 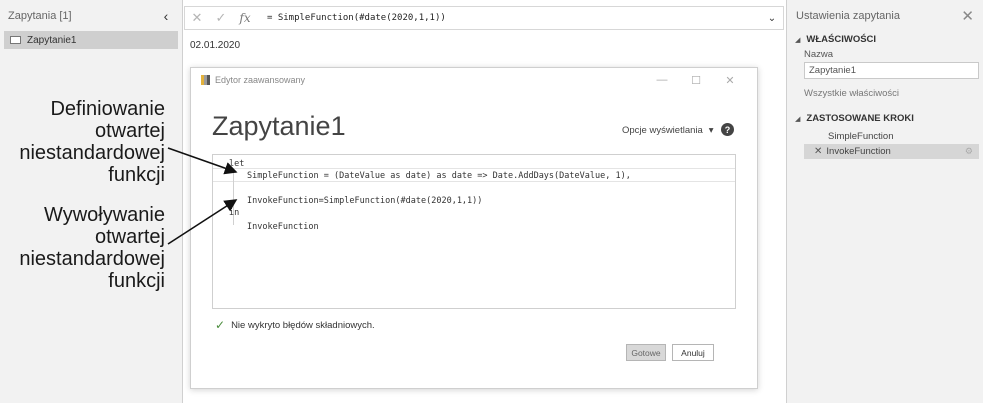 I want to click on chevron-down-icon: ▾, so click(x=711, y=130).